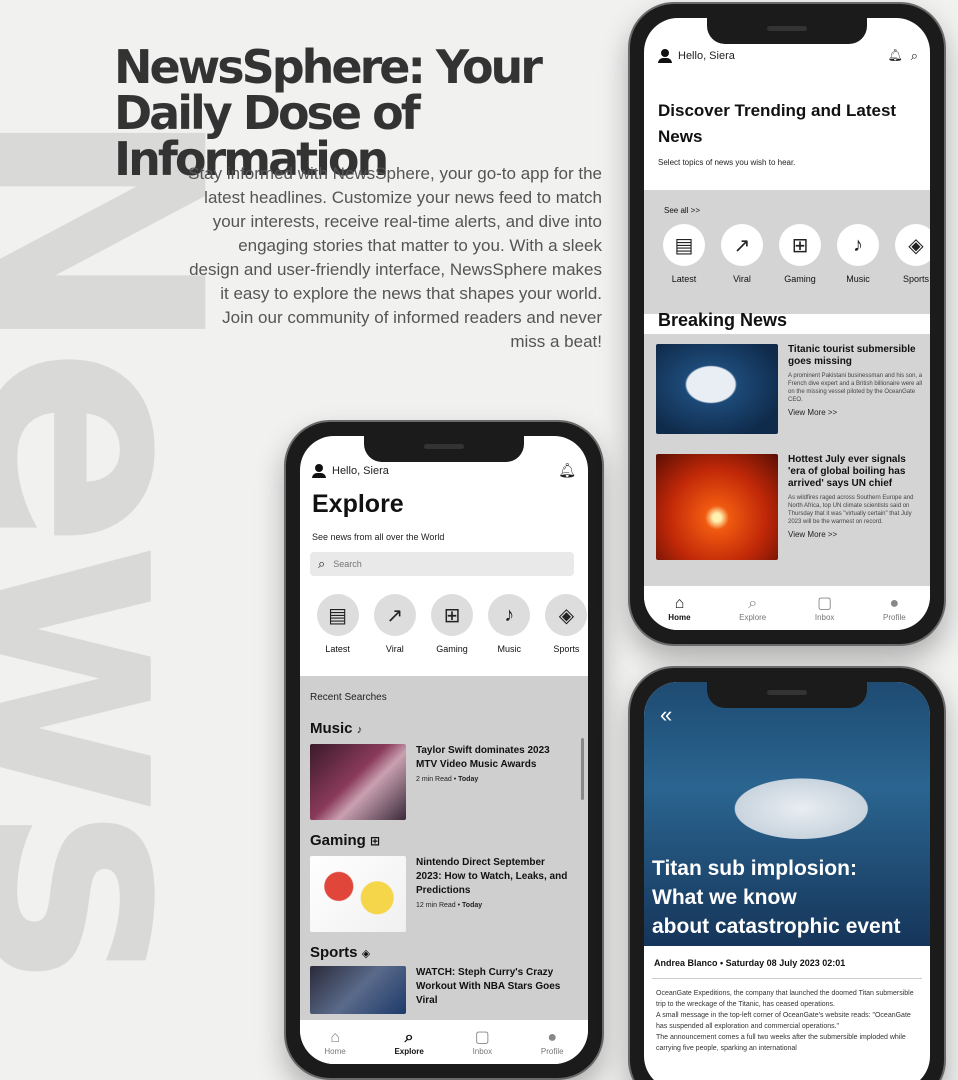  Describe the element at coordinates (482, 1037) in the screenshot. I see `inbox-icon: ▢` at that location.